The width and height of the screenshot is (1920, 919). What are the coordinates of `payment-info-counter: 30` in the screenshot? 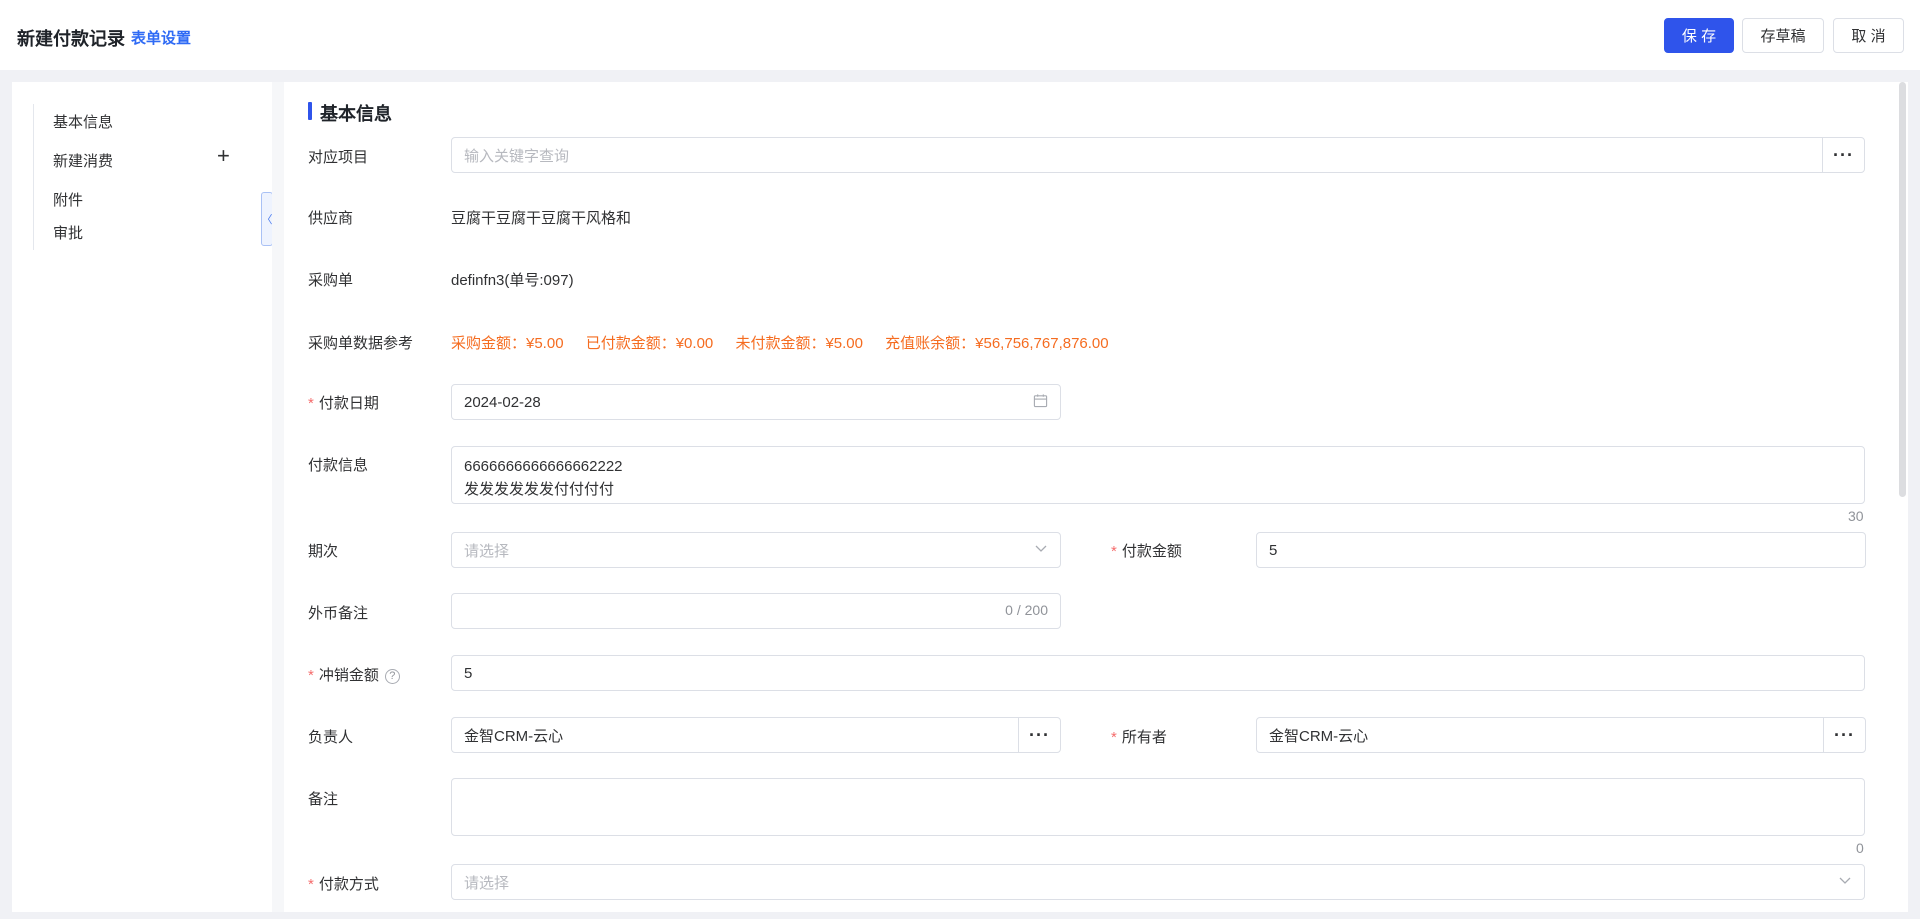 It's located at (1856, 516).